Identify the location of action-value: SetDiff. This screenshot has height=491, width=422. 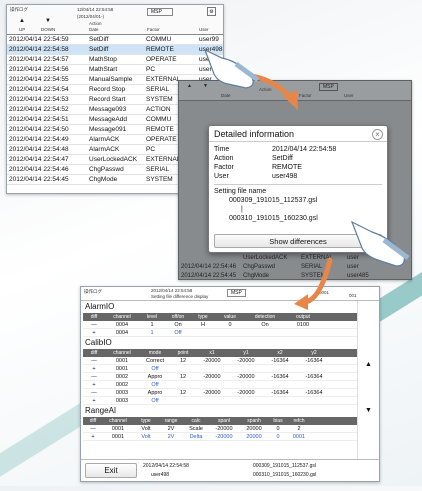
(282, 158).